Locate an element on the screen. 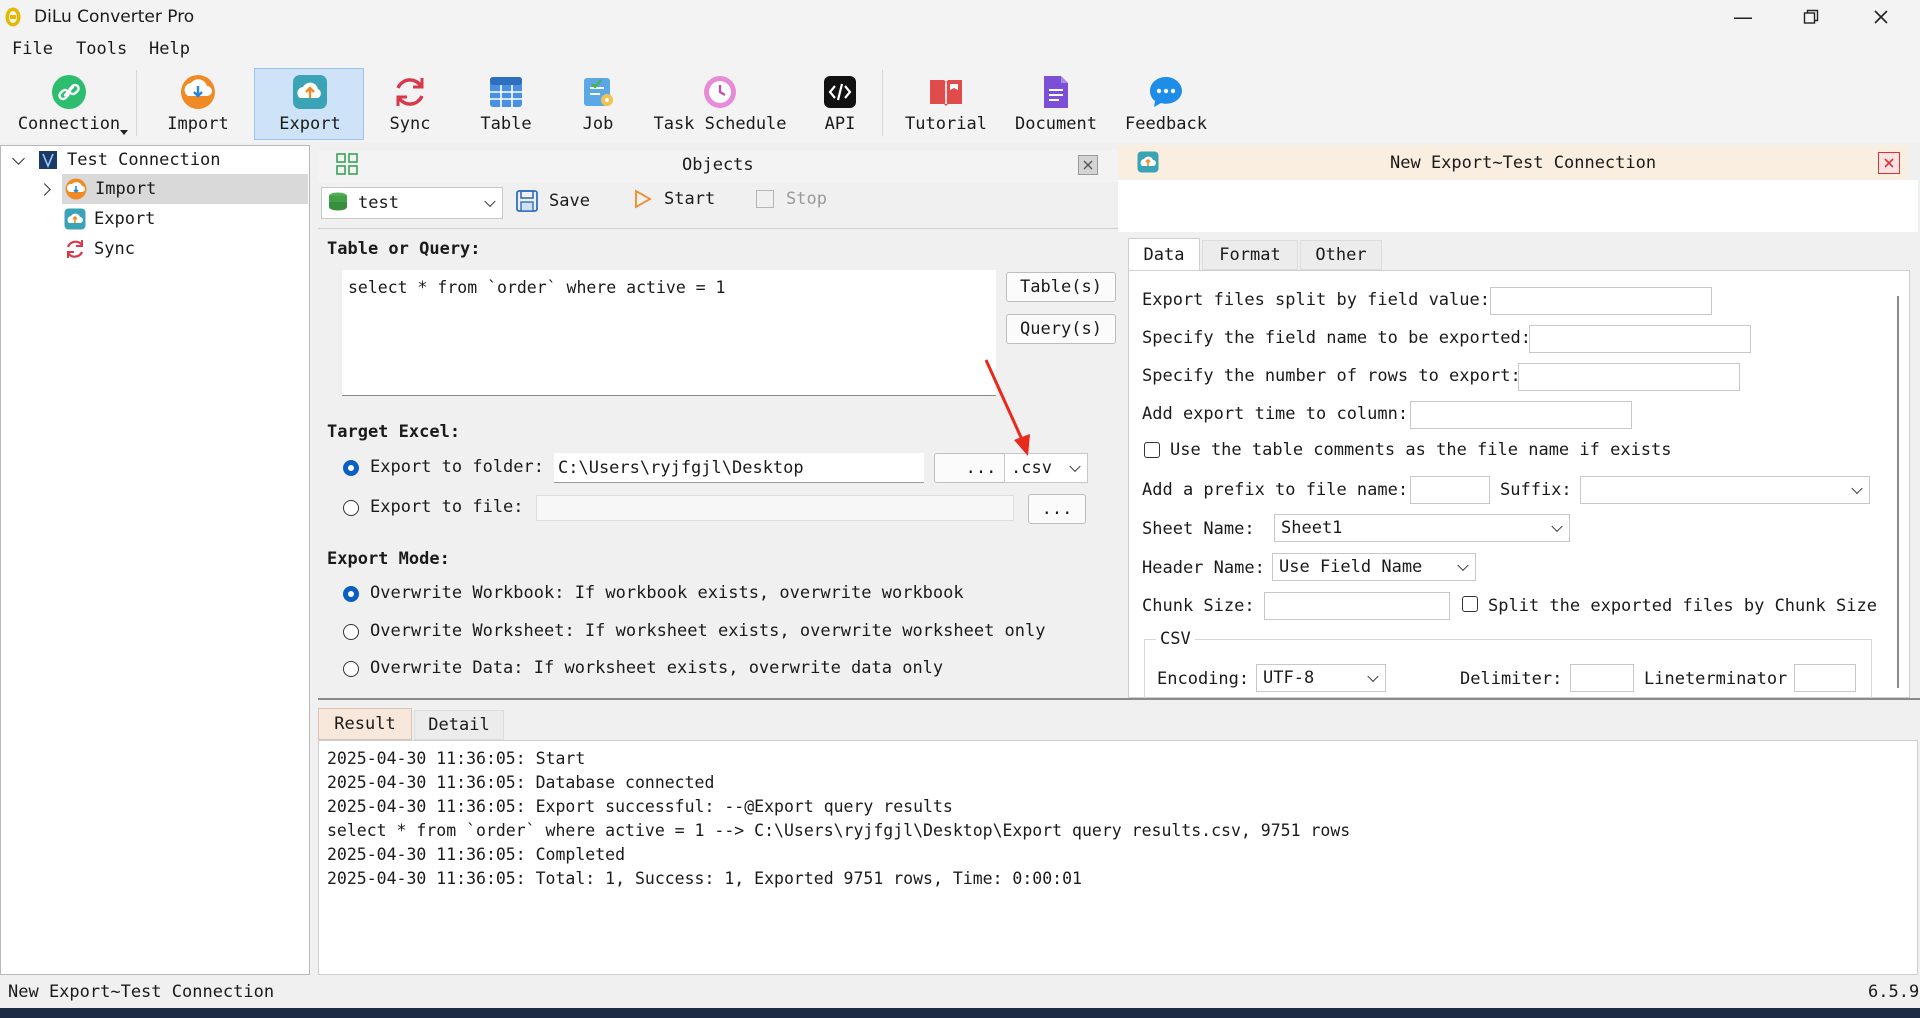 The height and width of the screenshot is (1018, 1920). close-objects-button is located at coordinates (1088, 165).